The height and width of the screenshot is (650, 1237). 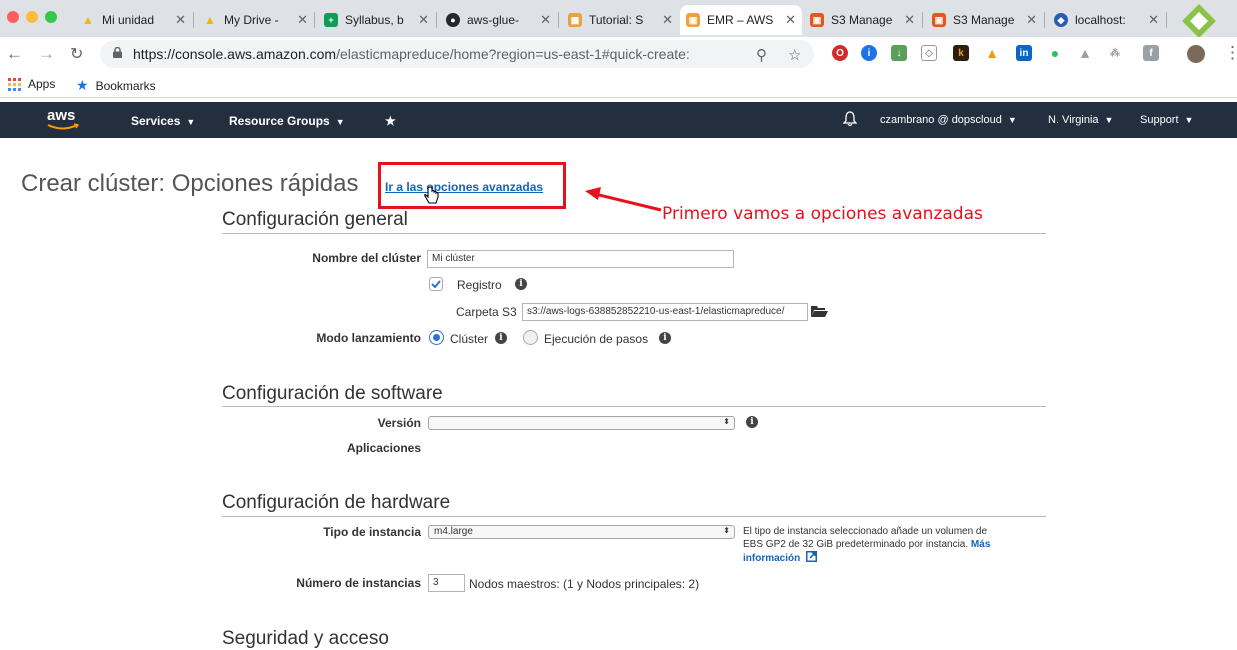 I want to click on support-menu: Support ▼, so click(x=1166, y=120).